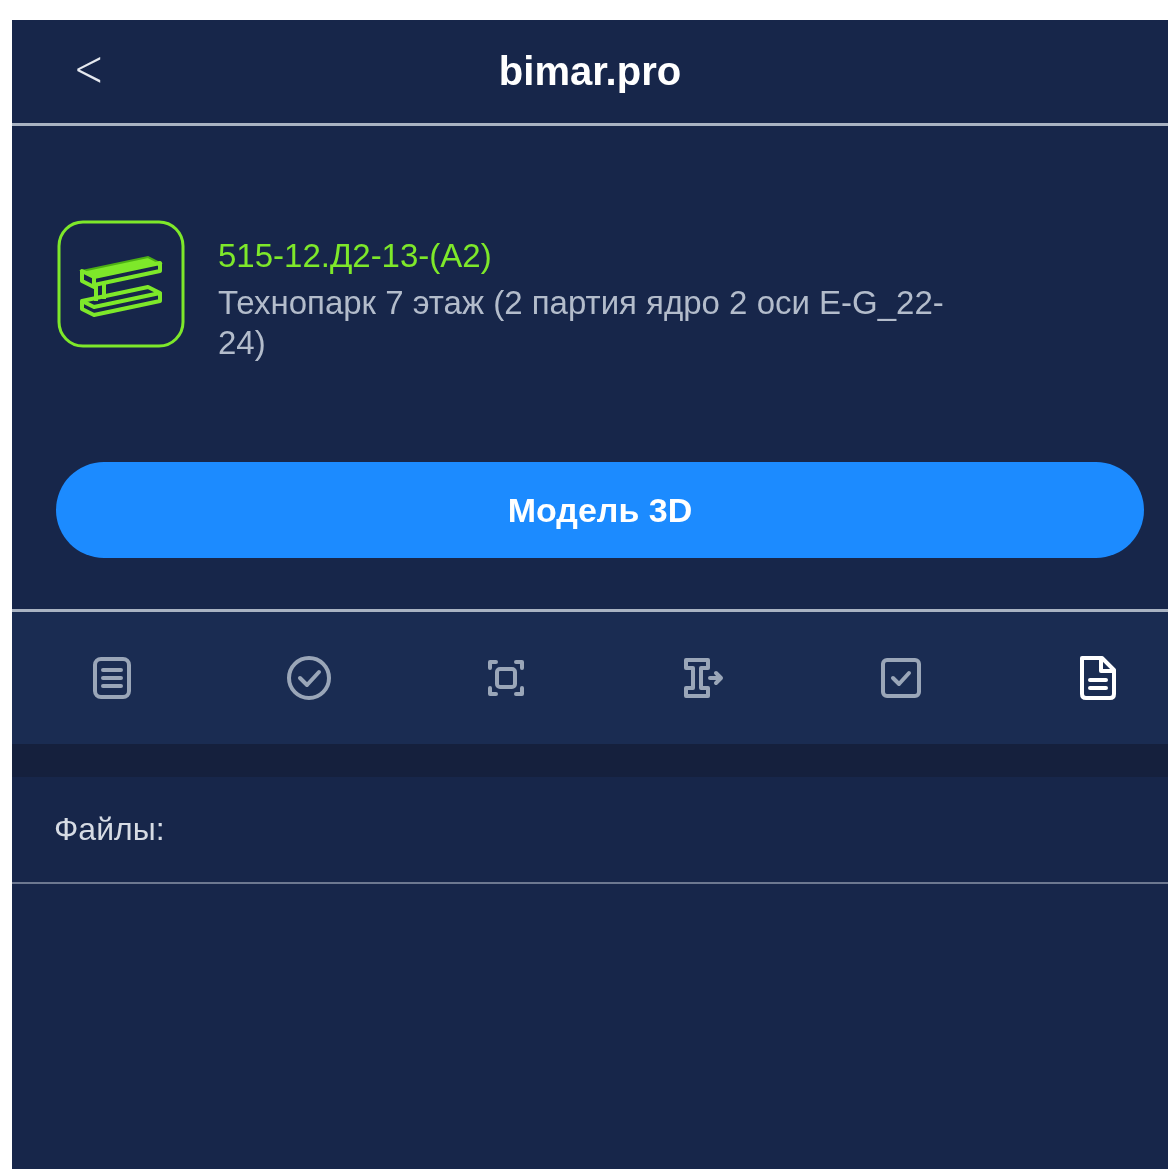 This screenshot has width=1168, height=1169. What do you see at coordinates (121, 284) in the screenshot?
I see `steel-beam-icon` at bounding box center [121, 284].